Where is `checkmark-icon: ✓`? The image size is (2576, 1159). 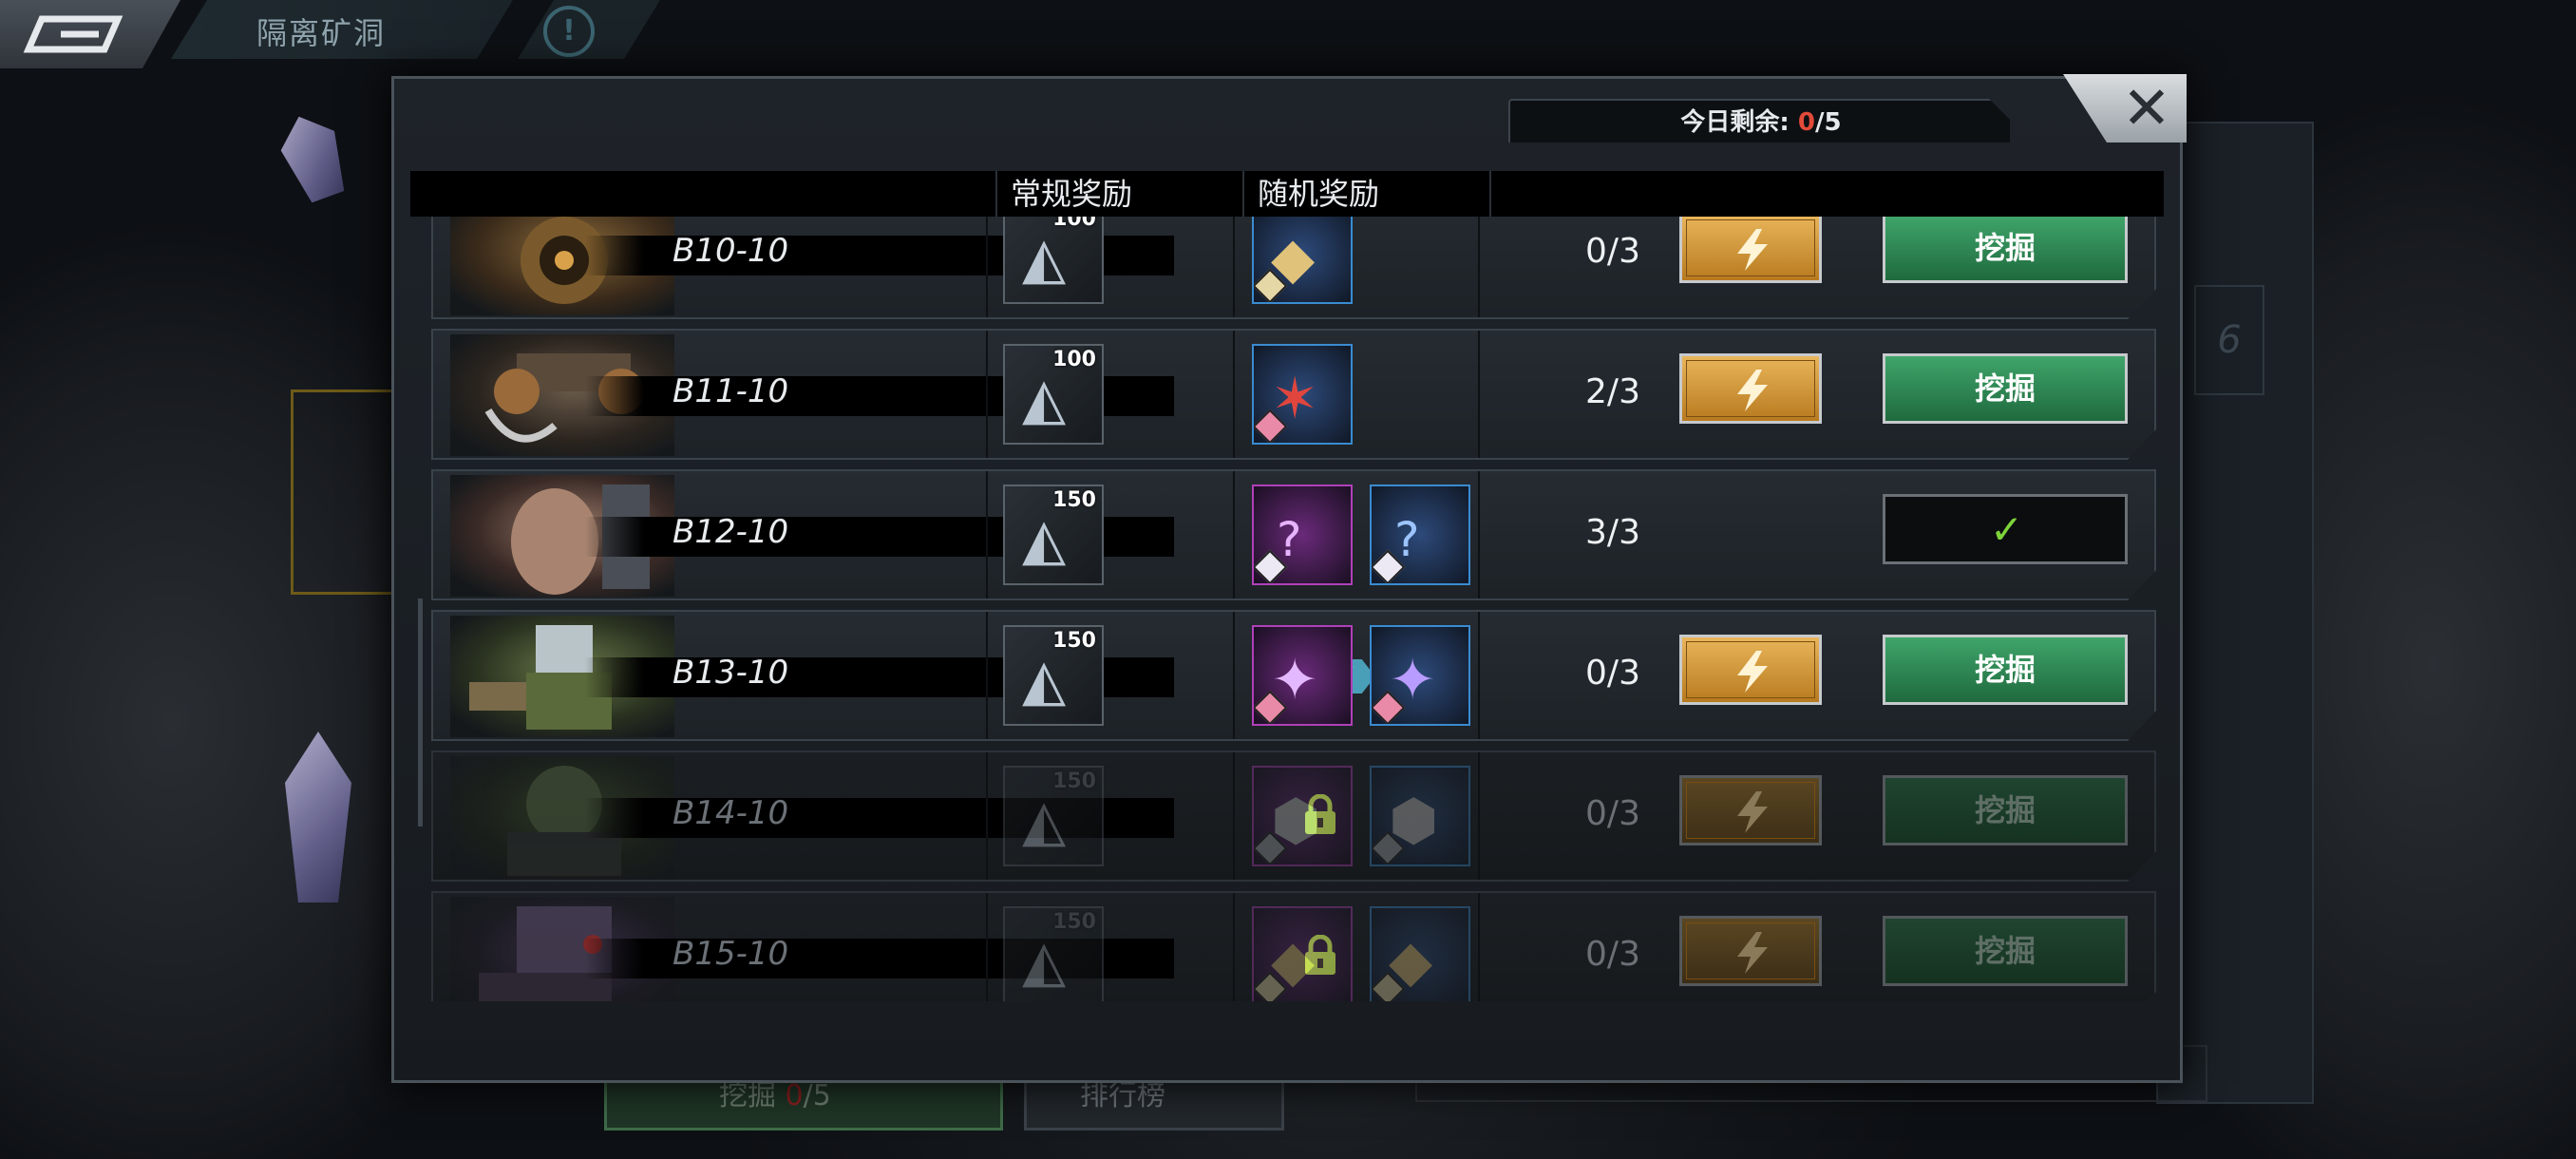
checkmark-icon: ✓ is located at coordinates (2007, 529).